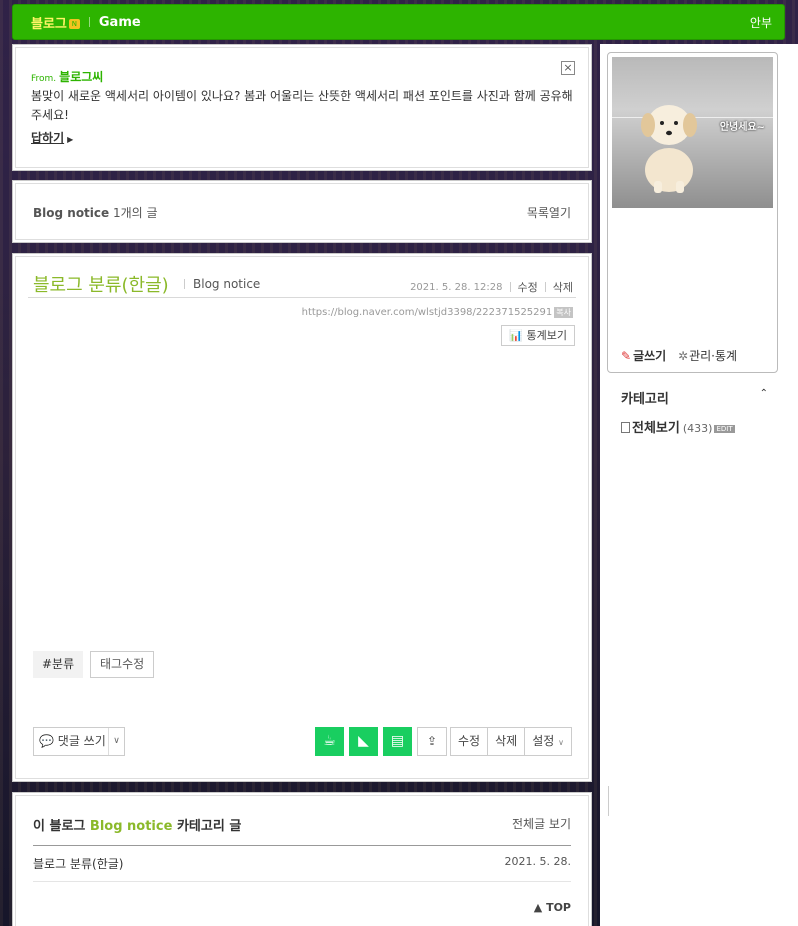 Image resolution: width=798 pixels, height=926 pixels. What do you see at coordinates (302, 211) in the screenshot?
I see `category-list-card: Blog notice 1개의 글 목록열기` at bounding box center [302, 211].